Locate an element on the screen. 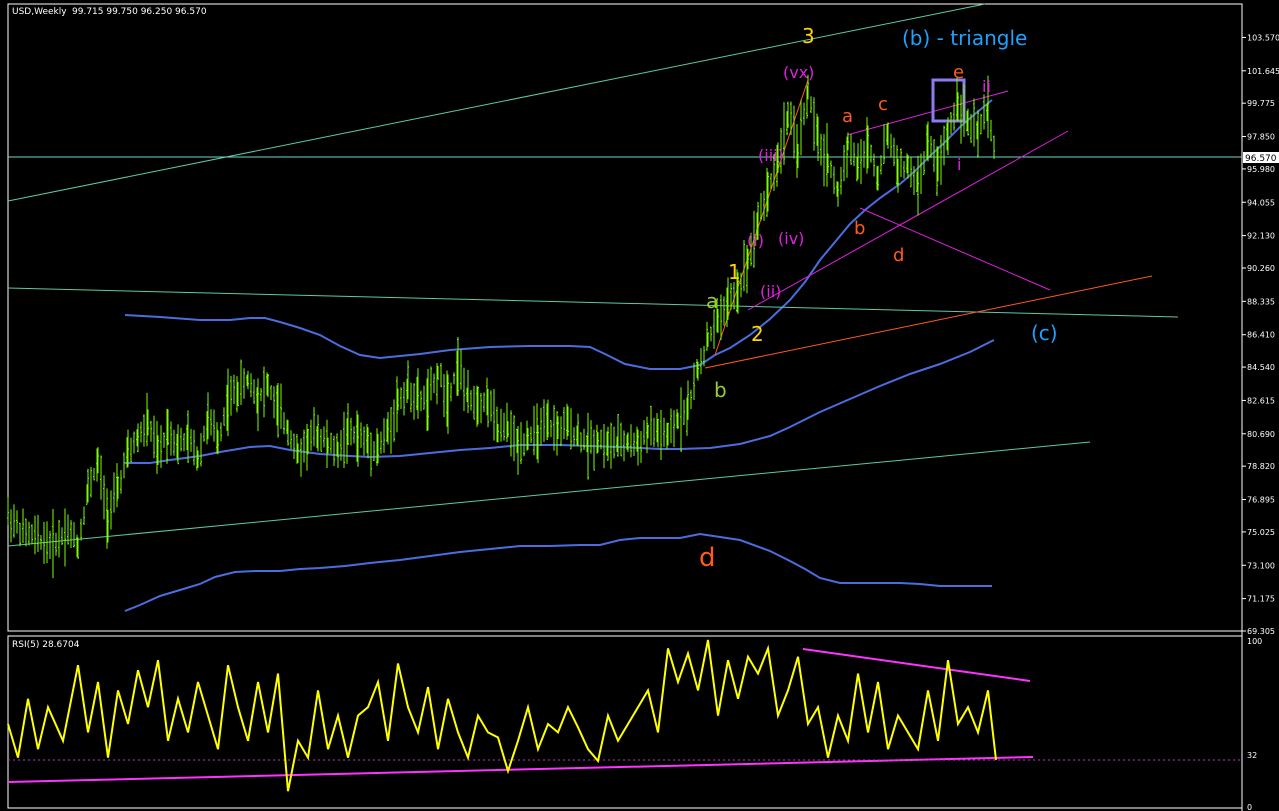  rsi-axis-tick-label: 0 is located at coordinates (1249, 807).